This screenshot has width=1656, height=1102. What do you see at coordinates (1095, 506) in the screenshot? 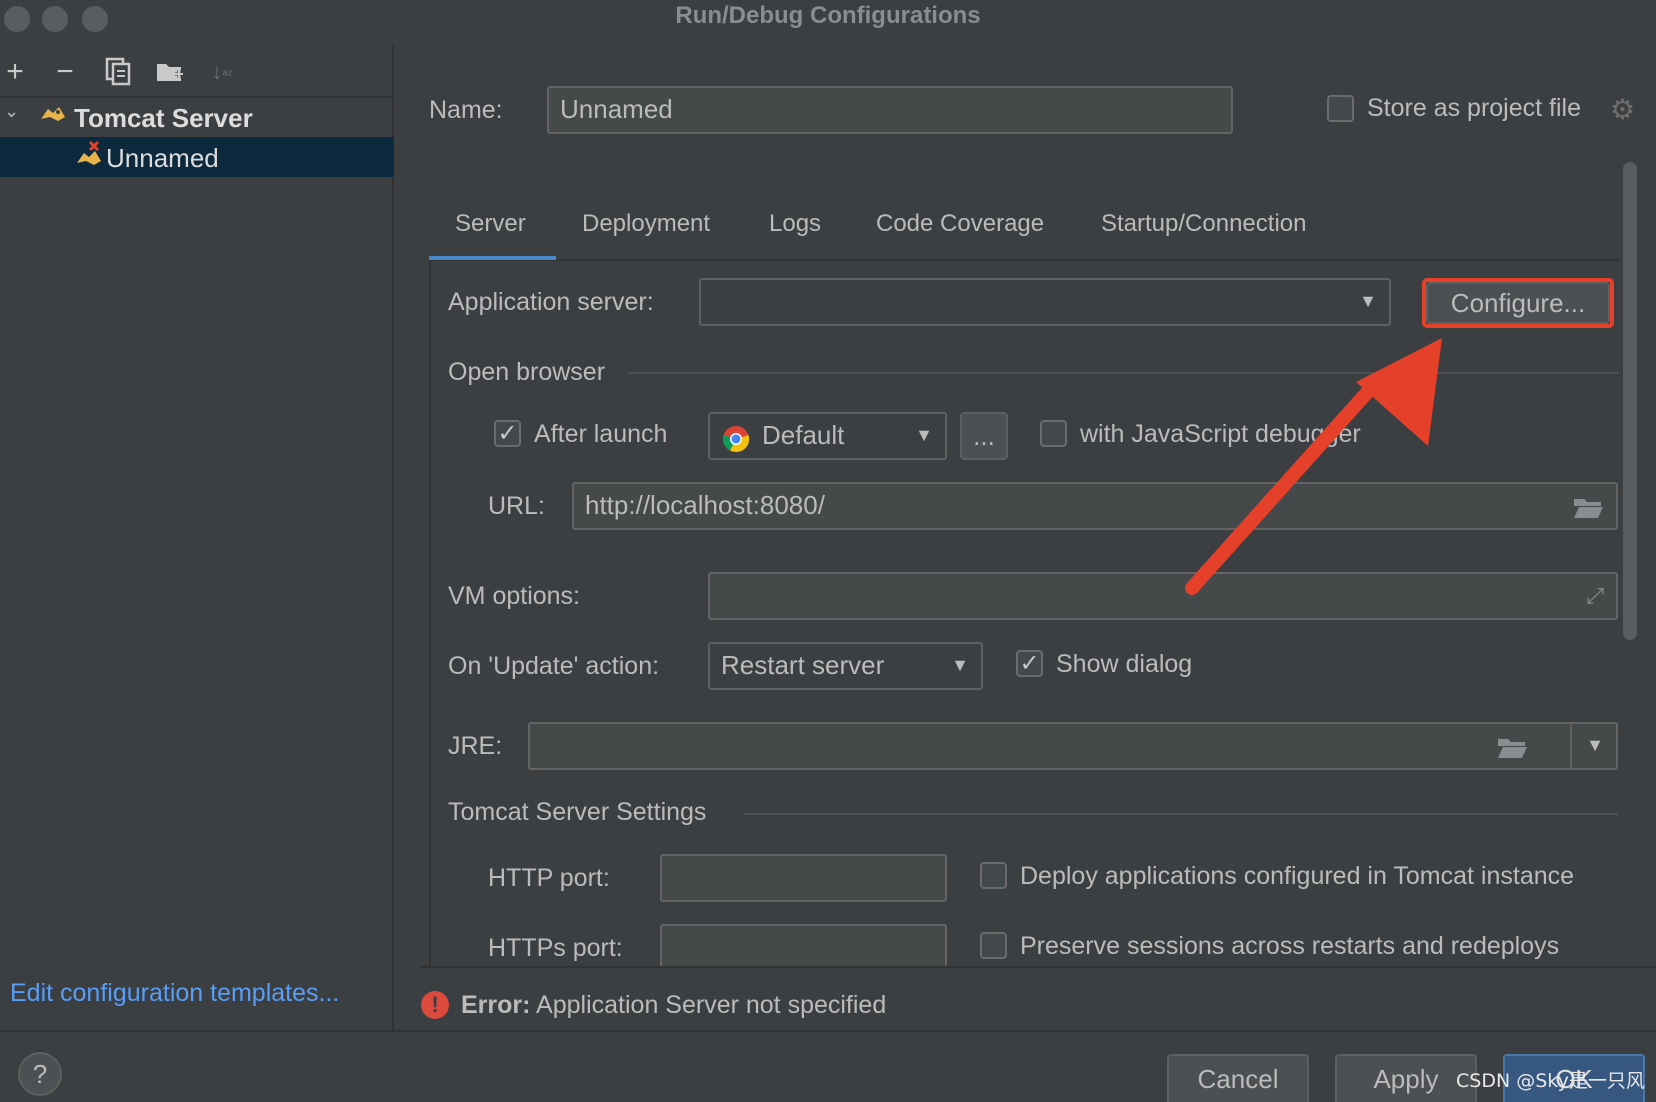
I see `url-input: http://localhost:8080/` at bounding box center [1095, 506].